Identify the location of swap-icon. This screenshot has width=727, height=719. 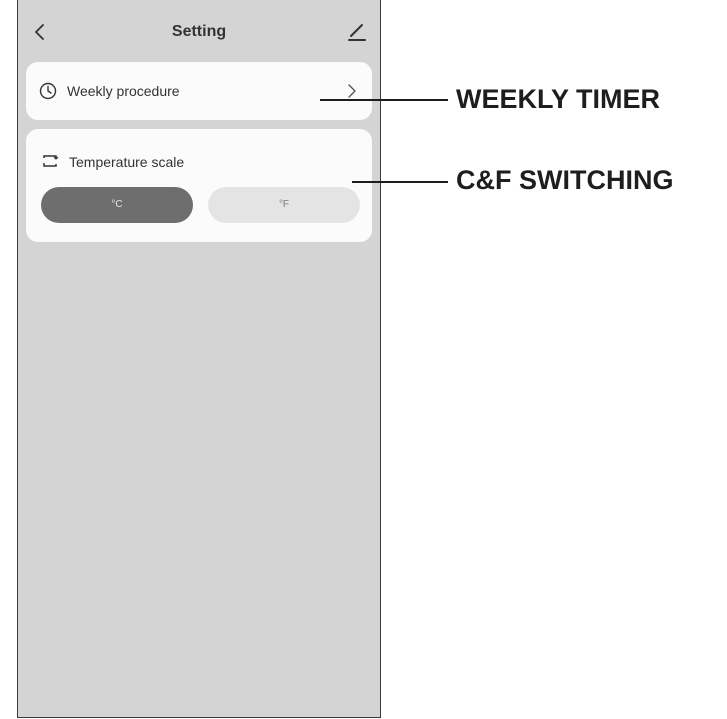
(51, 161).